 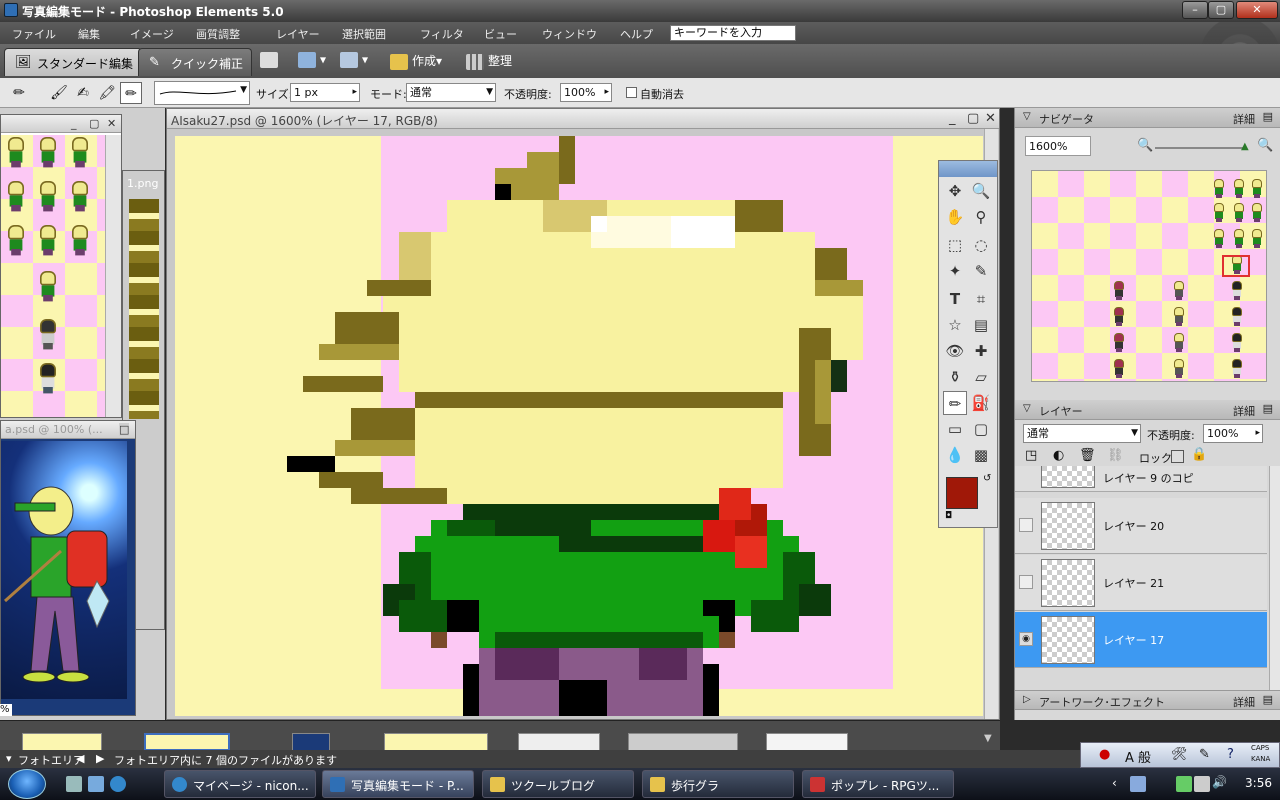 I want to click on clock: 3:56, so click(x=1258, y=783).